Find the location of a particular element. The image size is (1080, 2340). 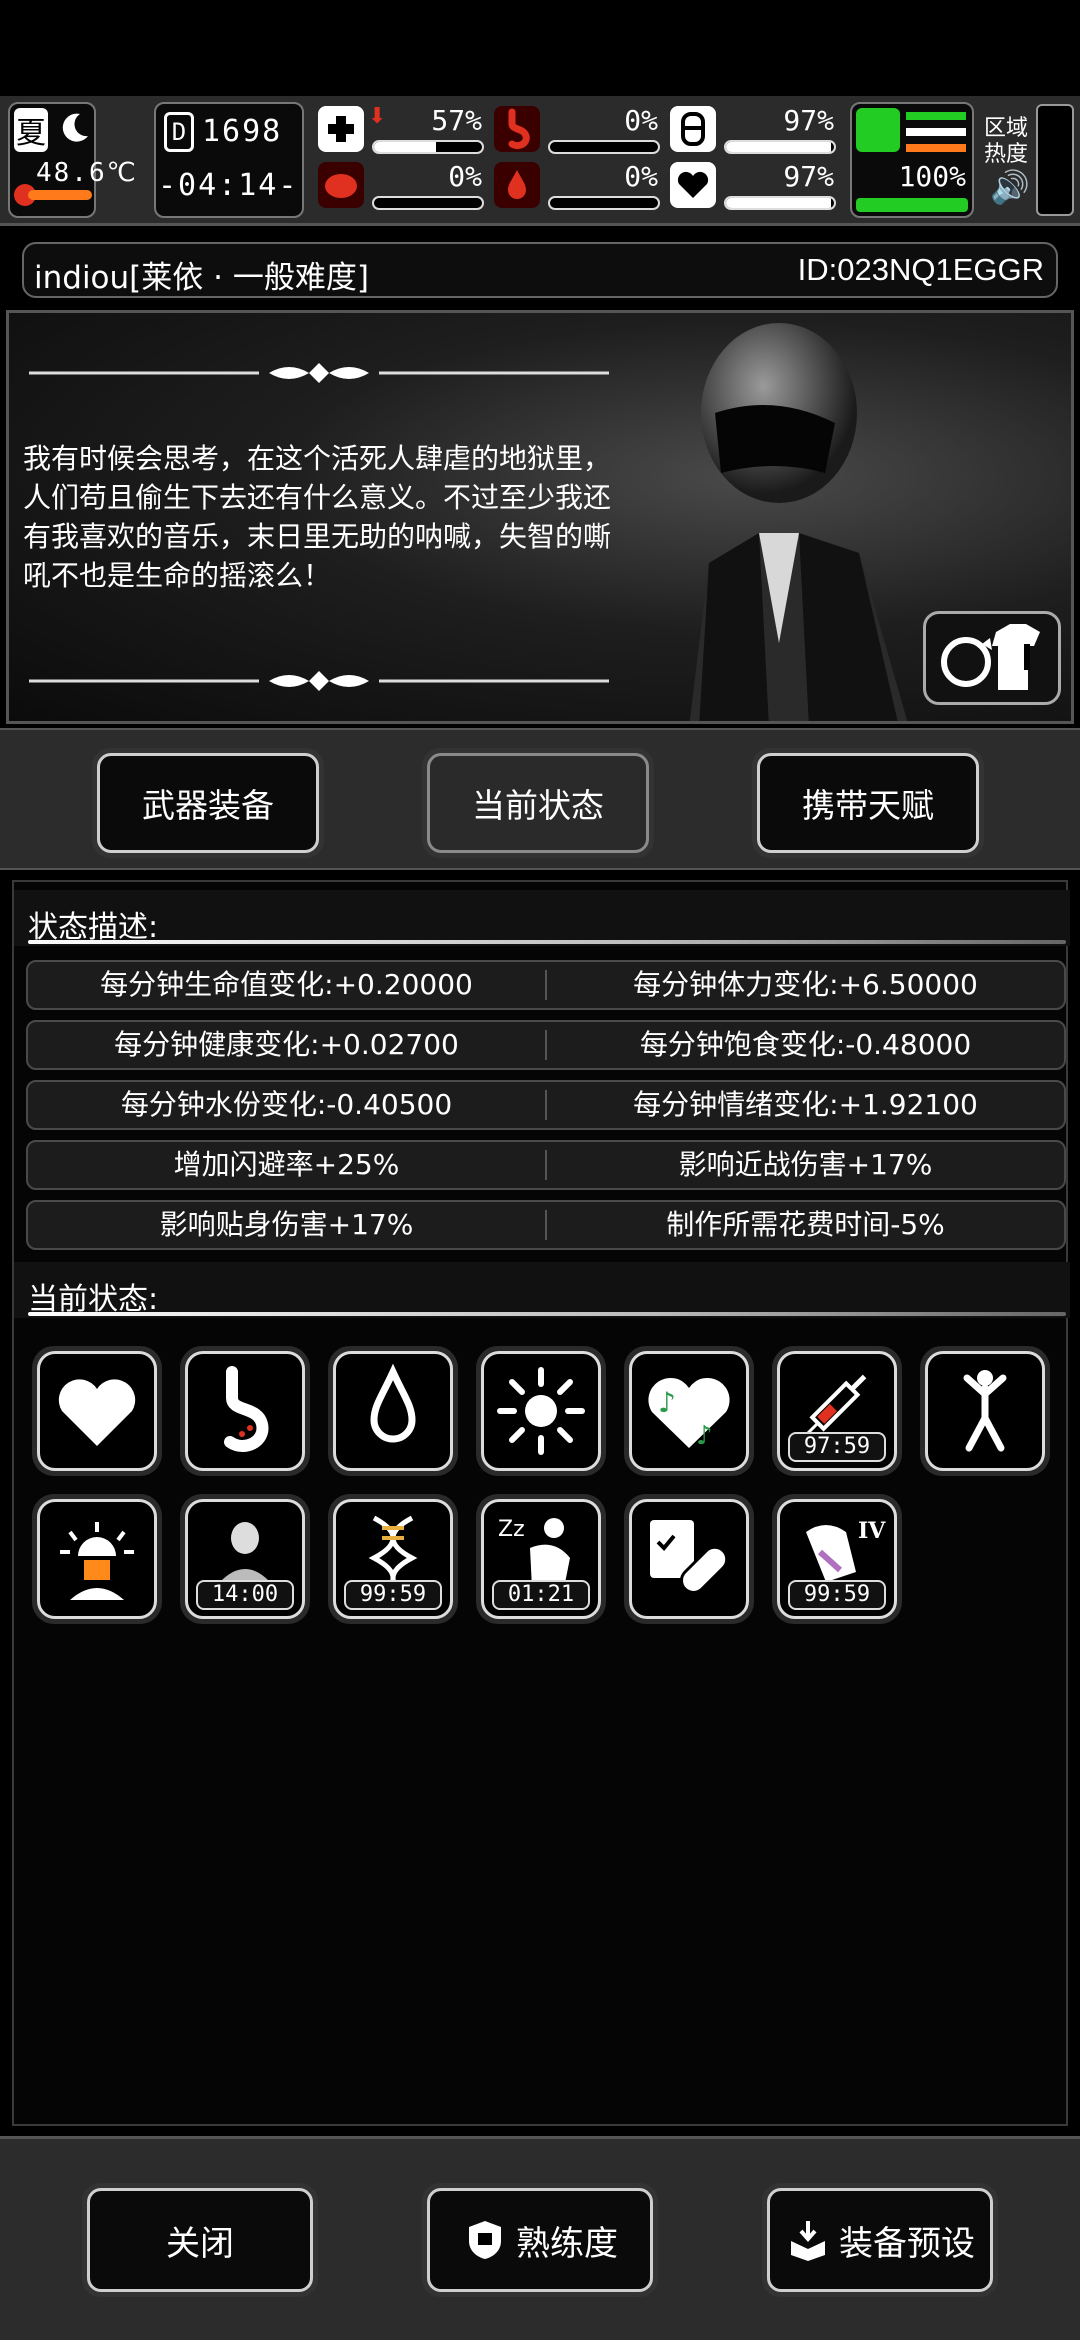

wound-level-badge: IV is located at coordinates (872, 1531).